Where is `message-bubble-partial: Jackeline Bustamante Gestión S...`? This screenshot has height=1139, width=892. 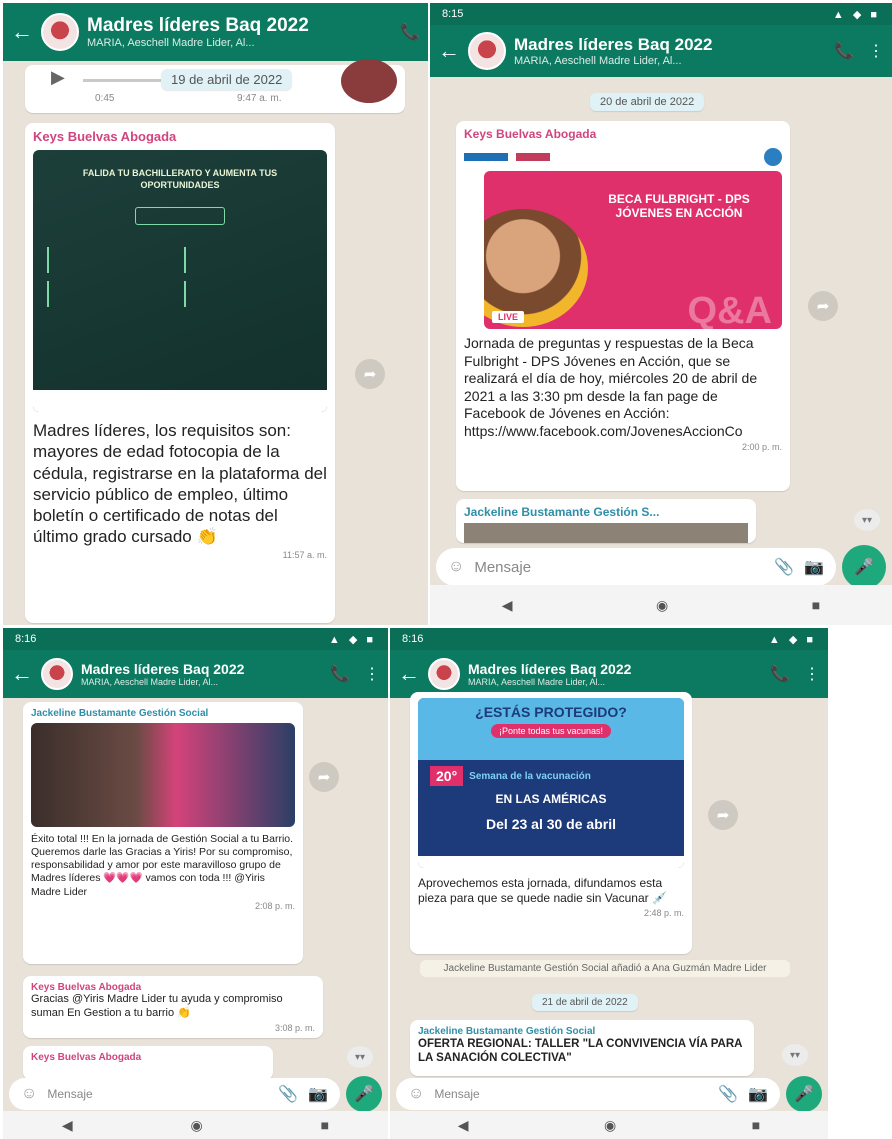
message-bubble-partial: Jackeline Bustamante Gestión S... is located at coordinates (606, 521).